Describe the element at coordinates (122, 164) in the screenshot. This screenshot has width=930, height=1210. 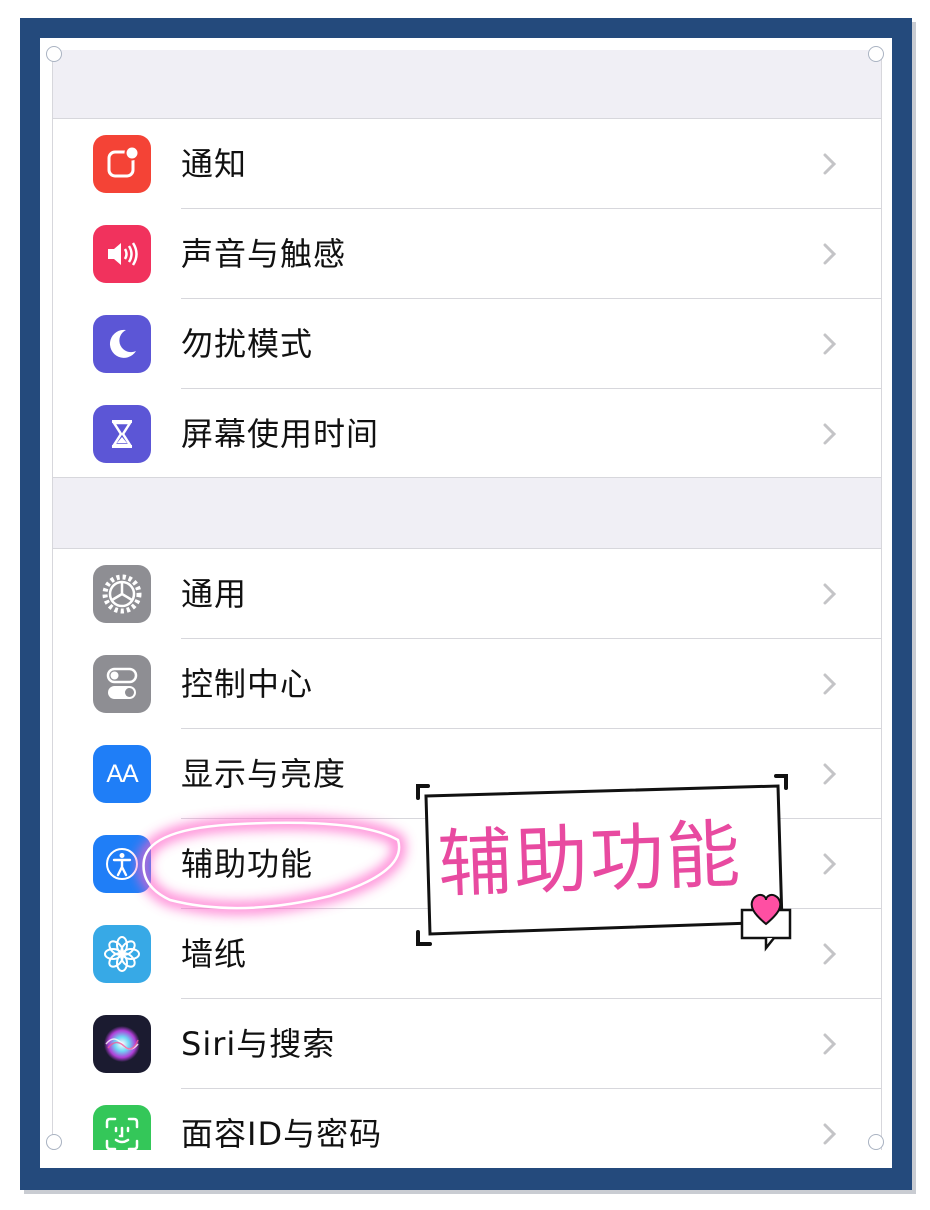
I see `notification-icon` at that location.